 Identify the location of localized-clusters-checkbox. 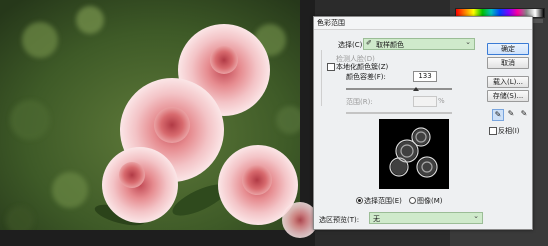
(331, 67).